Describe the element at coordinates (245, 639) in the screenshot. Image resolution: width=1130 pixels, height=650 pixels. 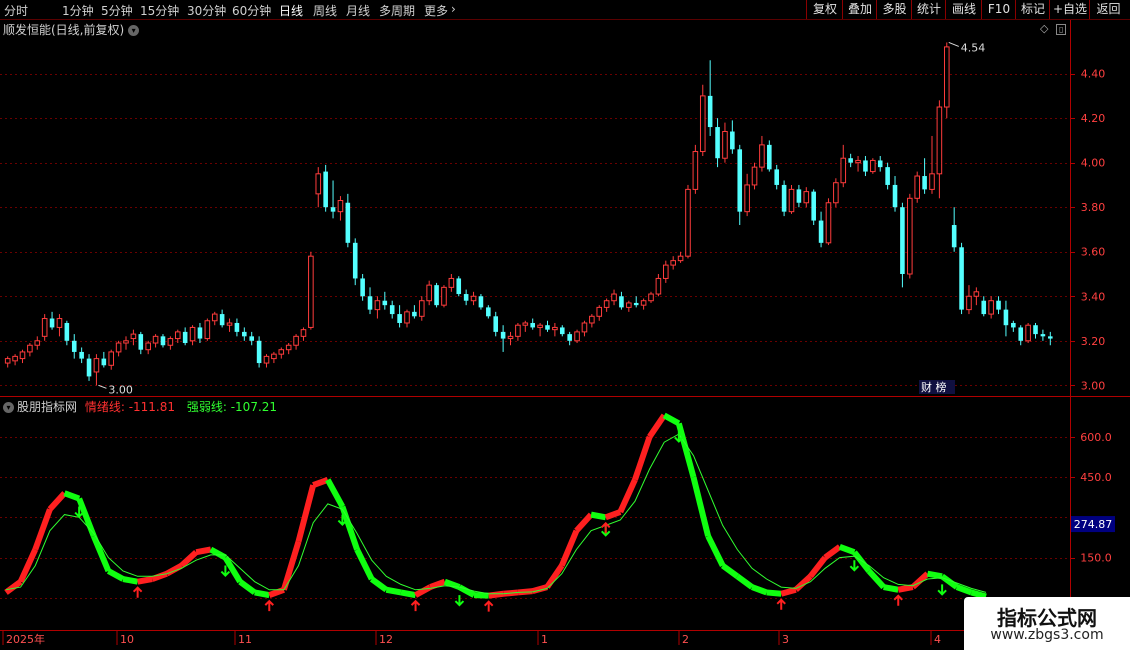
I see `date-label: 11` at that location.